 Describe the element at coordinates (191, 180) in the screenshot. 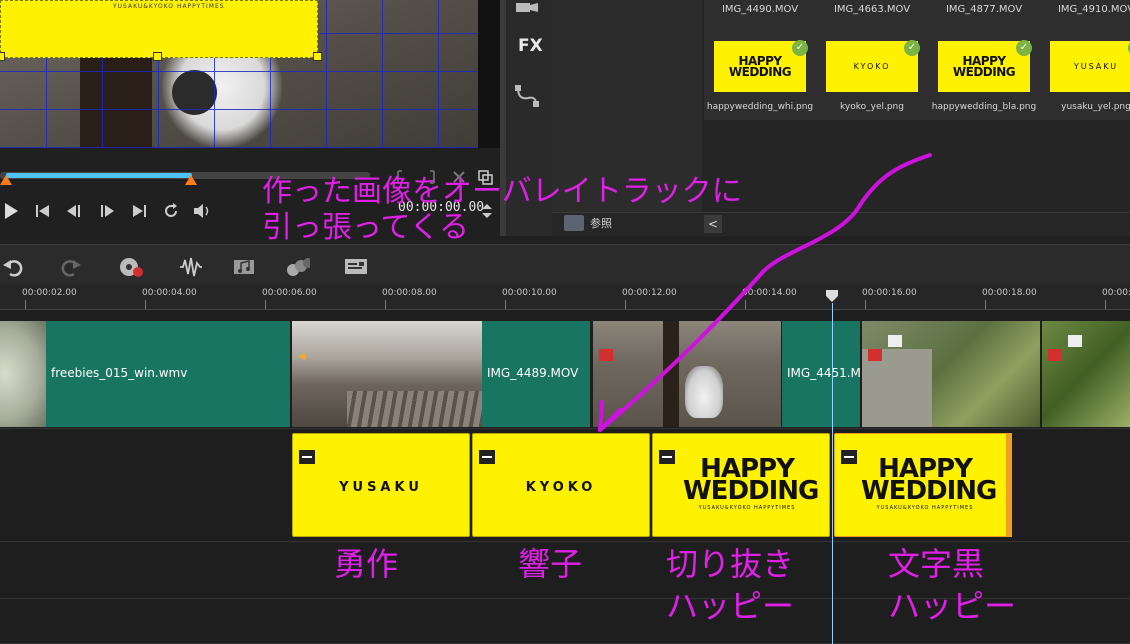

I see `mark-out-handle` at that location.